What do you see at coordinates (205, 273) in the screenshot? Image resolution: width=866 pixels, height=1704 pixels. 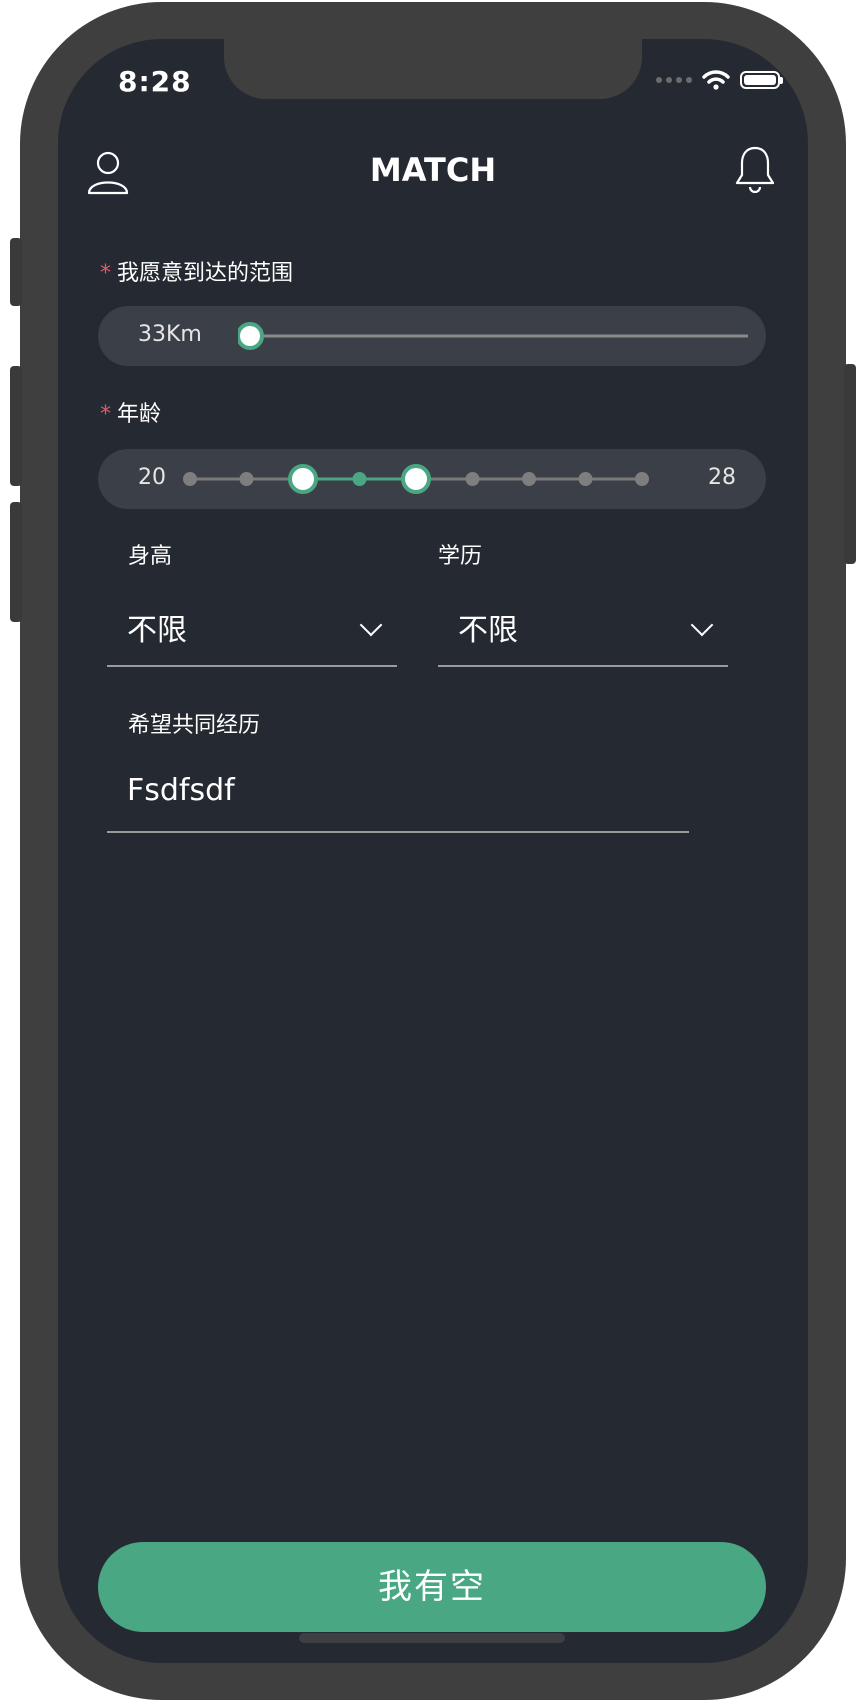 I see `distance-label-text: 我愿意到达的范围` at bounding box center [205, 273].